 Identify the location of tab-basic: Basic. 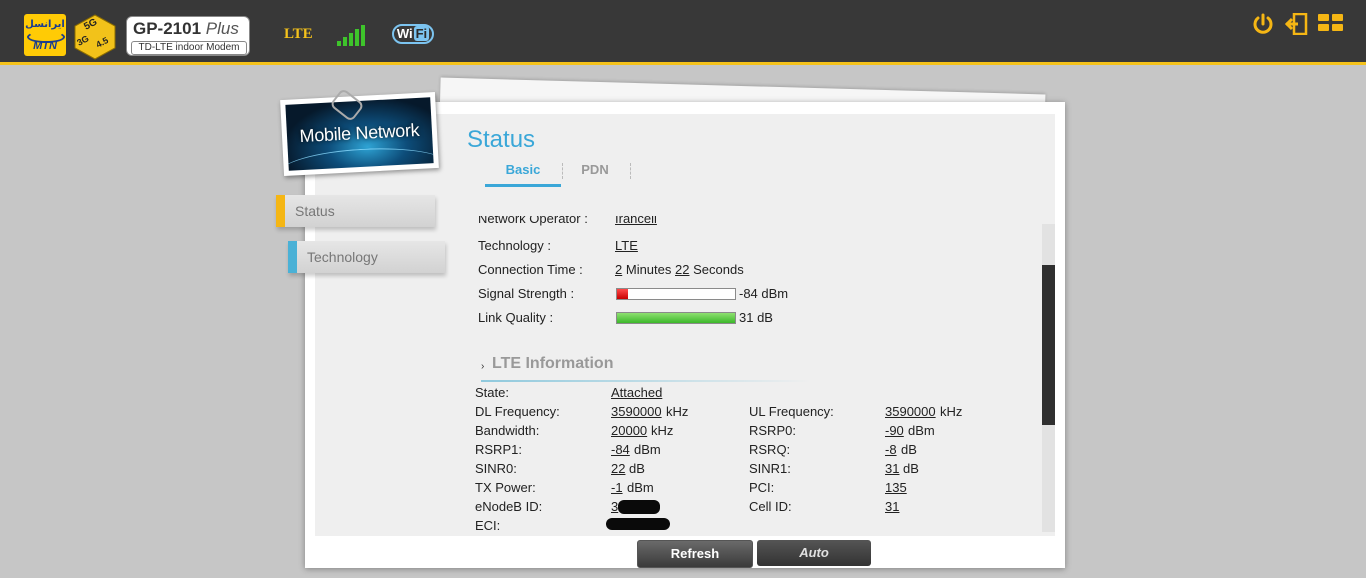
(523, 174).